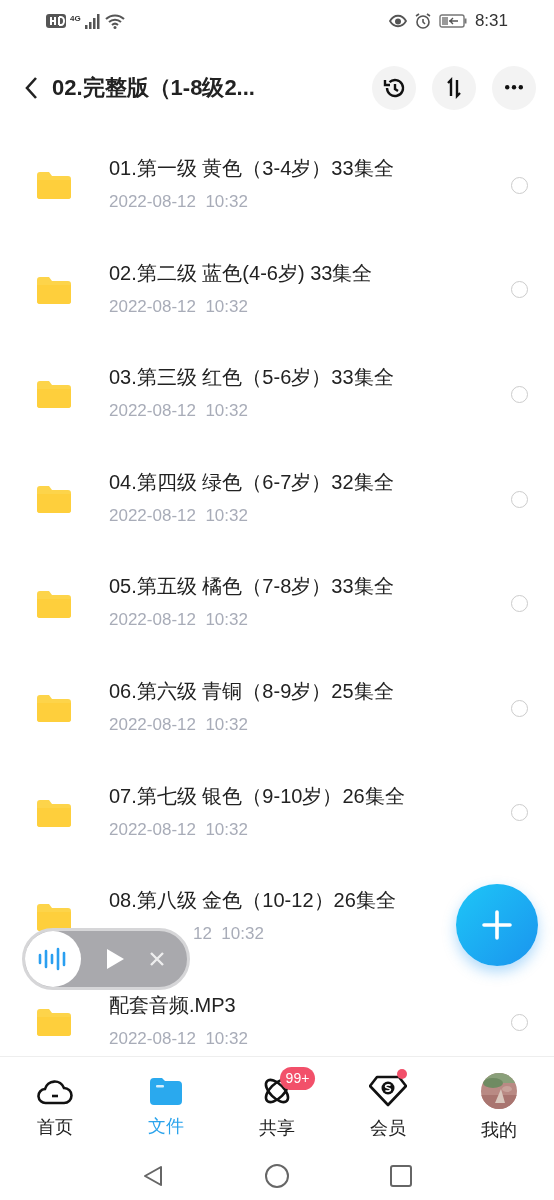 The image size is (554, 1200). I want to click on file-name: 06.第六级 青铜（8-9岁）25集全, so click(251, 691).